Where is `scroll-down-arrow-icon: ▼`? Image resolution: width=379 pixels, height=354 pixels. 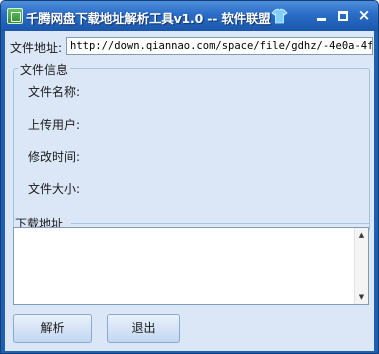 scroll-down-arrow-icon: ▼ is located at coordinates (361, 297).